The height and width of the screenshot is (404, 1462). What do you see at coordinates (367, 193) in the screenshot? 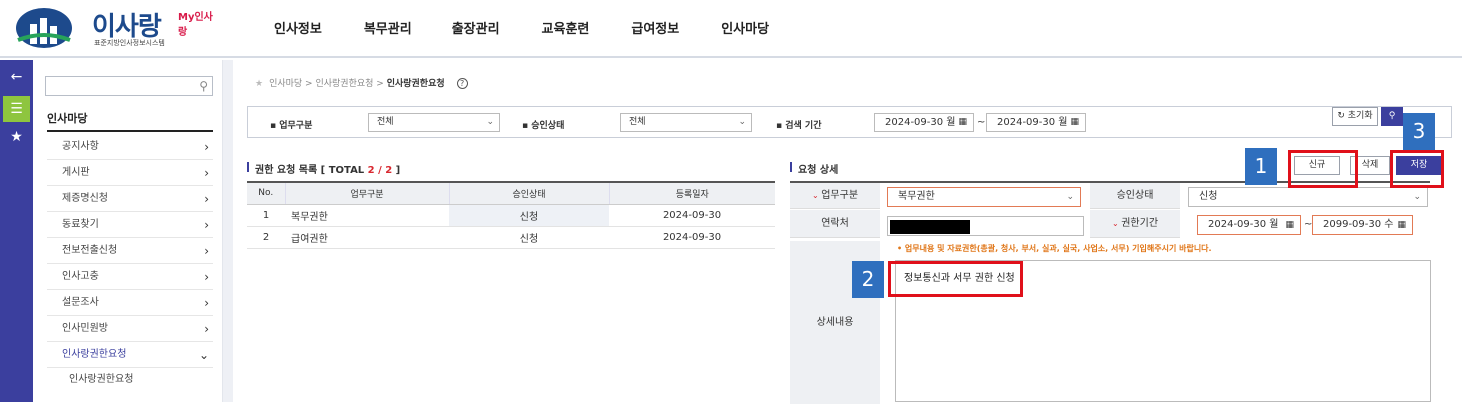
I see `column-header-type: 업무구분` at bounding box center [367, 193].